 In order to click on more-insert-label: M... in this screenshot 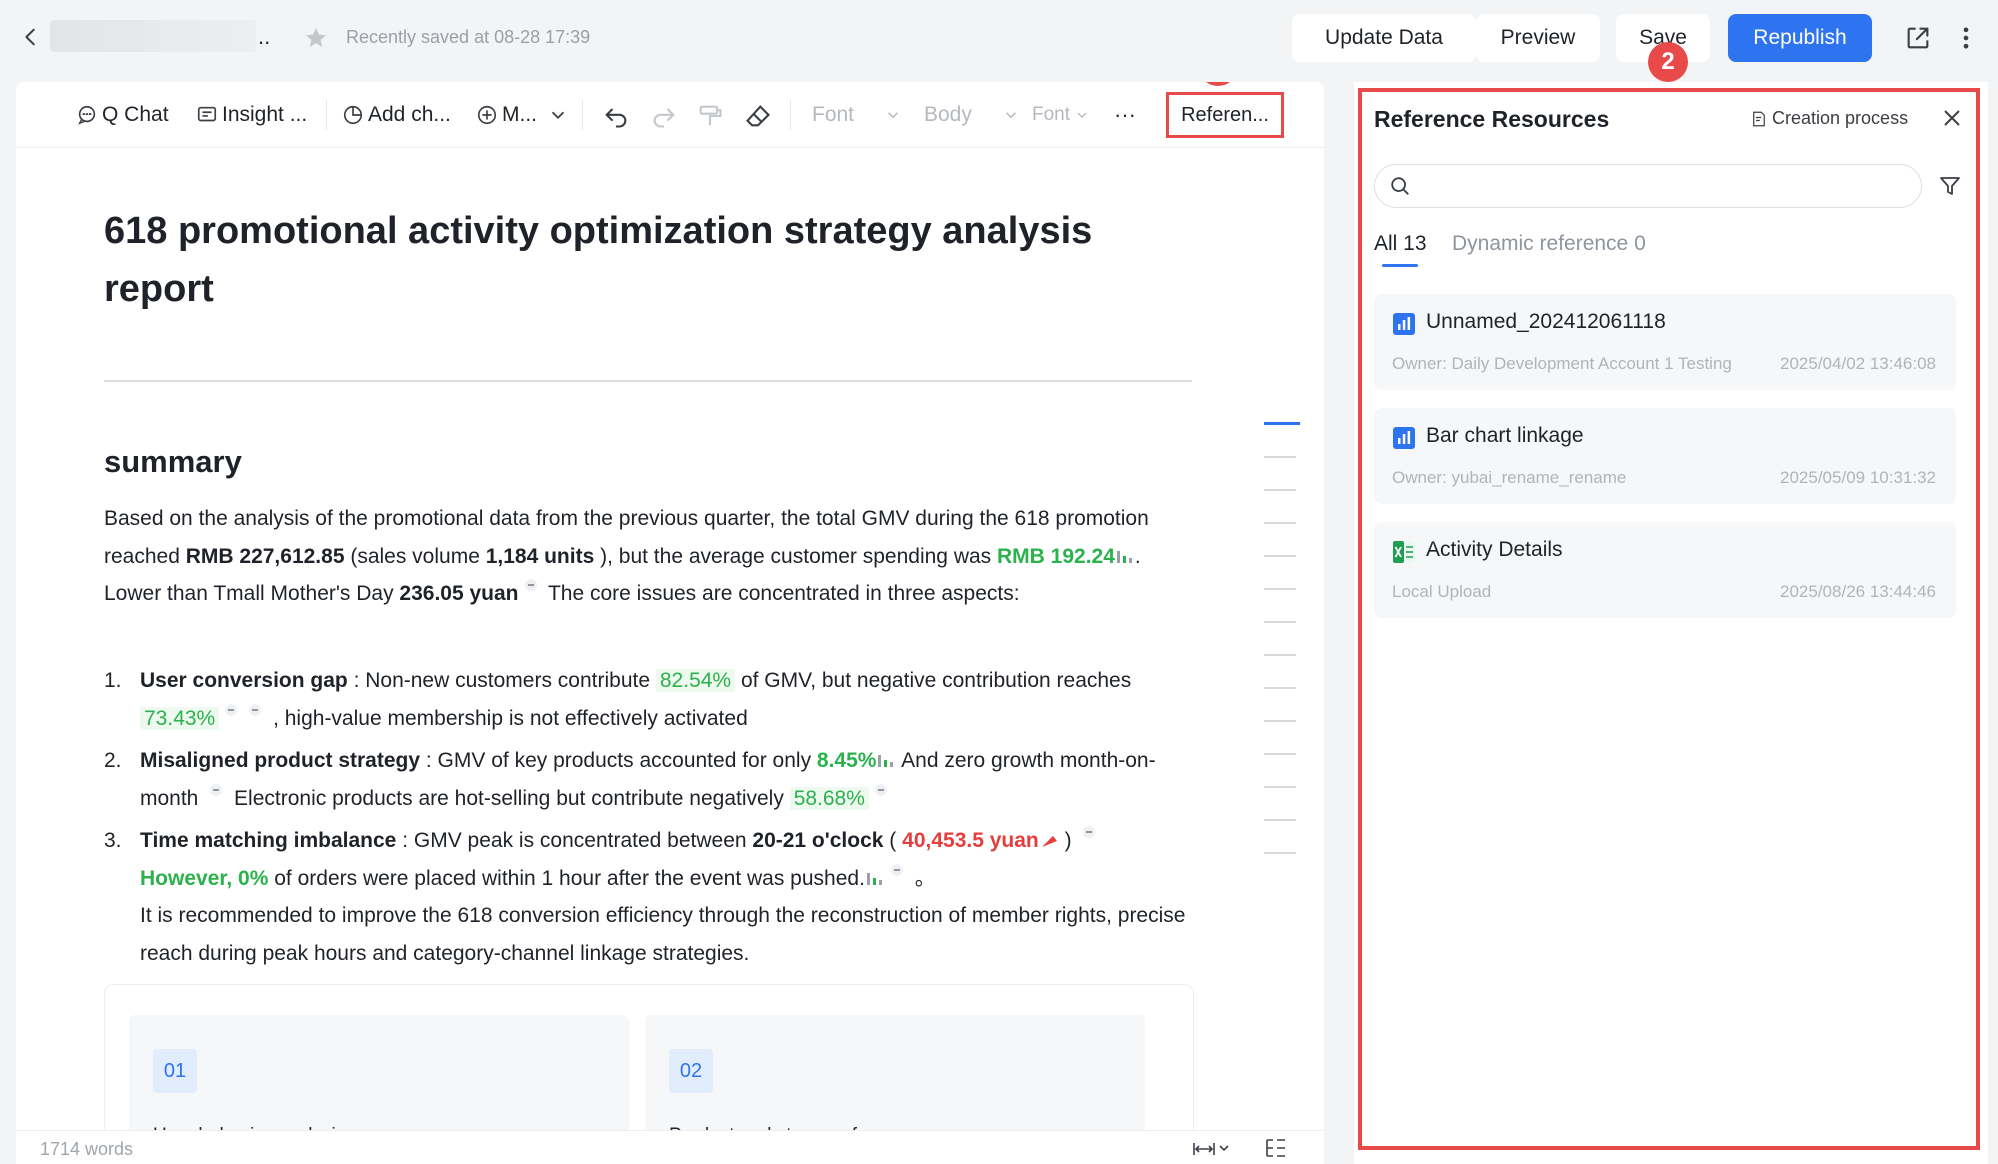, I will do `click(519, 114)`.